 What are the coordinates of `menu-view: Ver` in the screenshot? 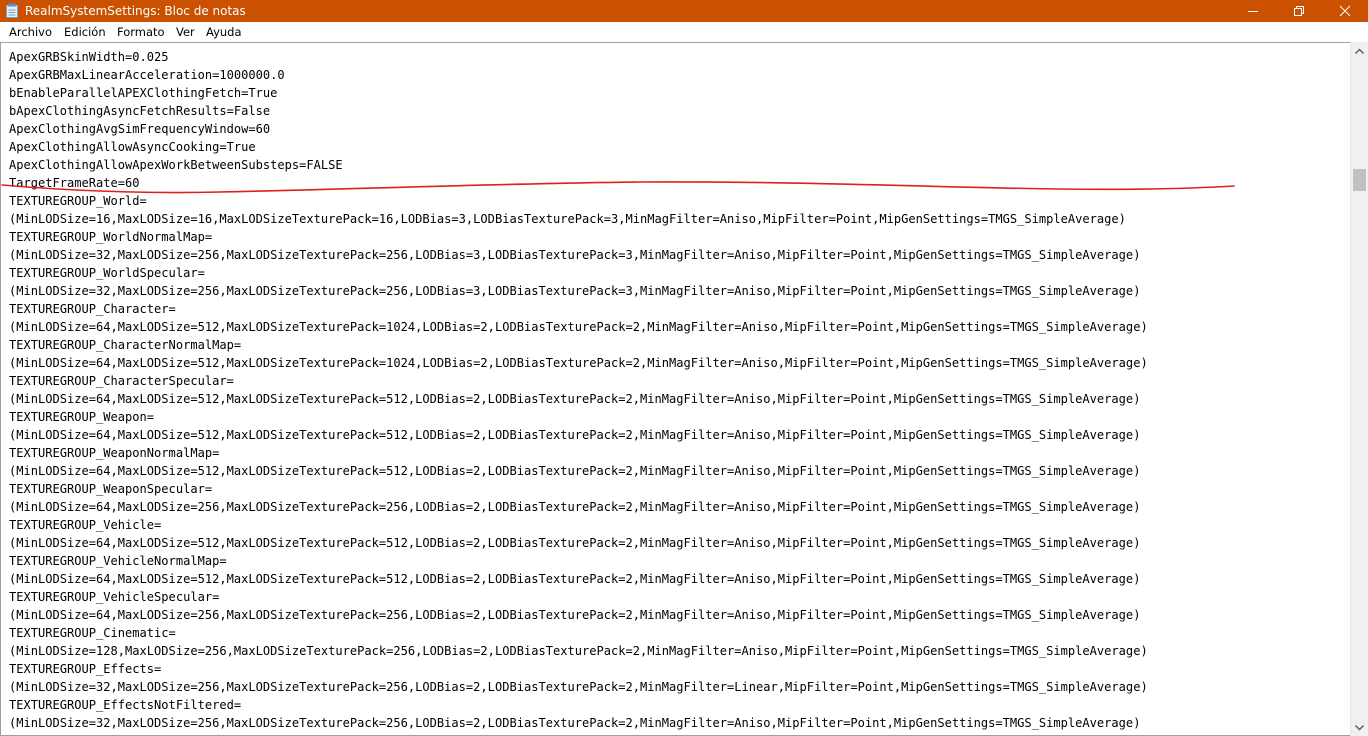 It's located at (185, 32).